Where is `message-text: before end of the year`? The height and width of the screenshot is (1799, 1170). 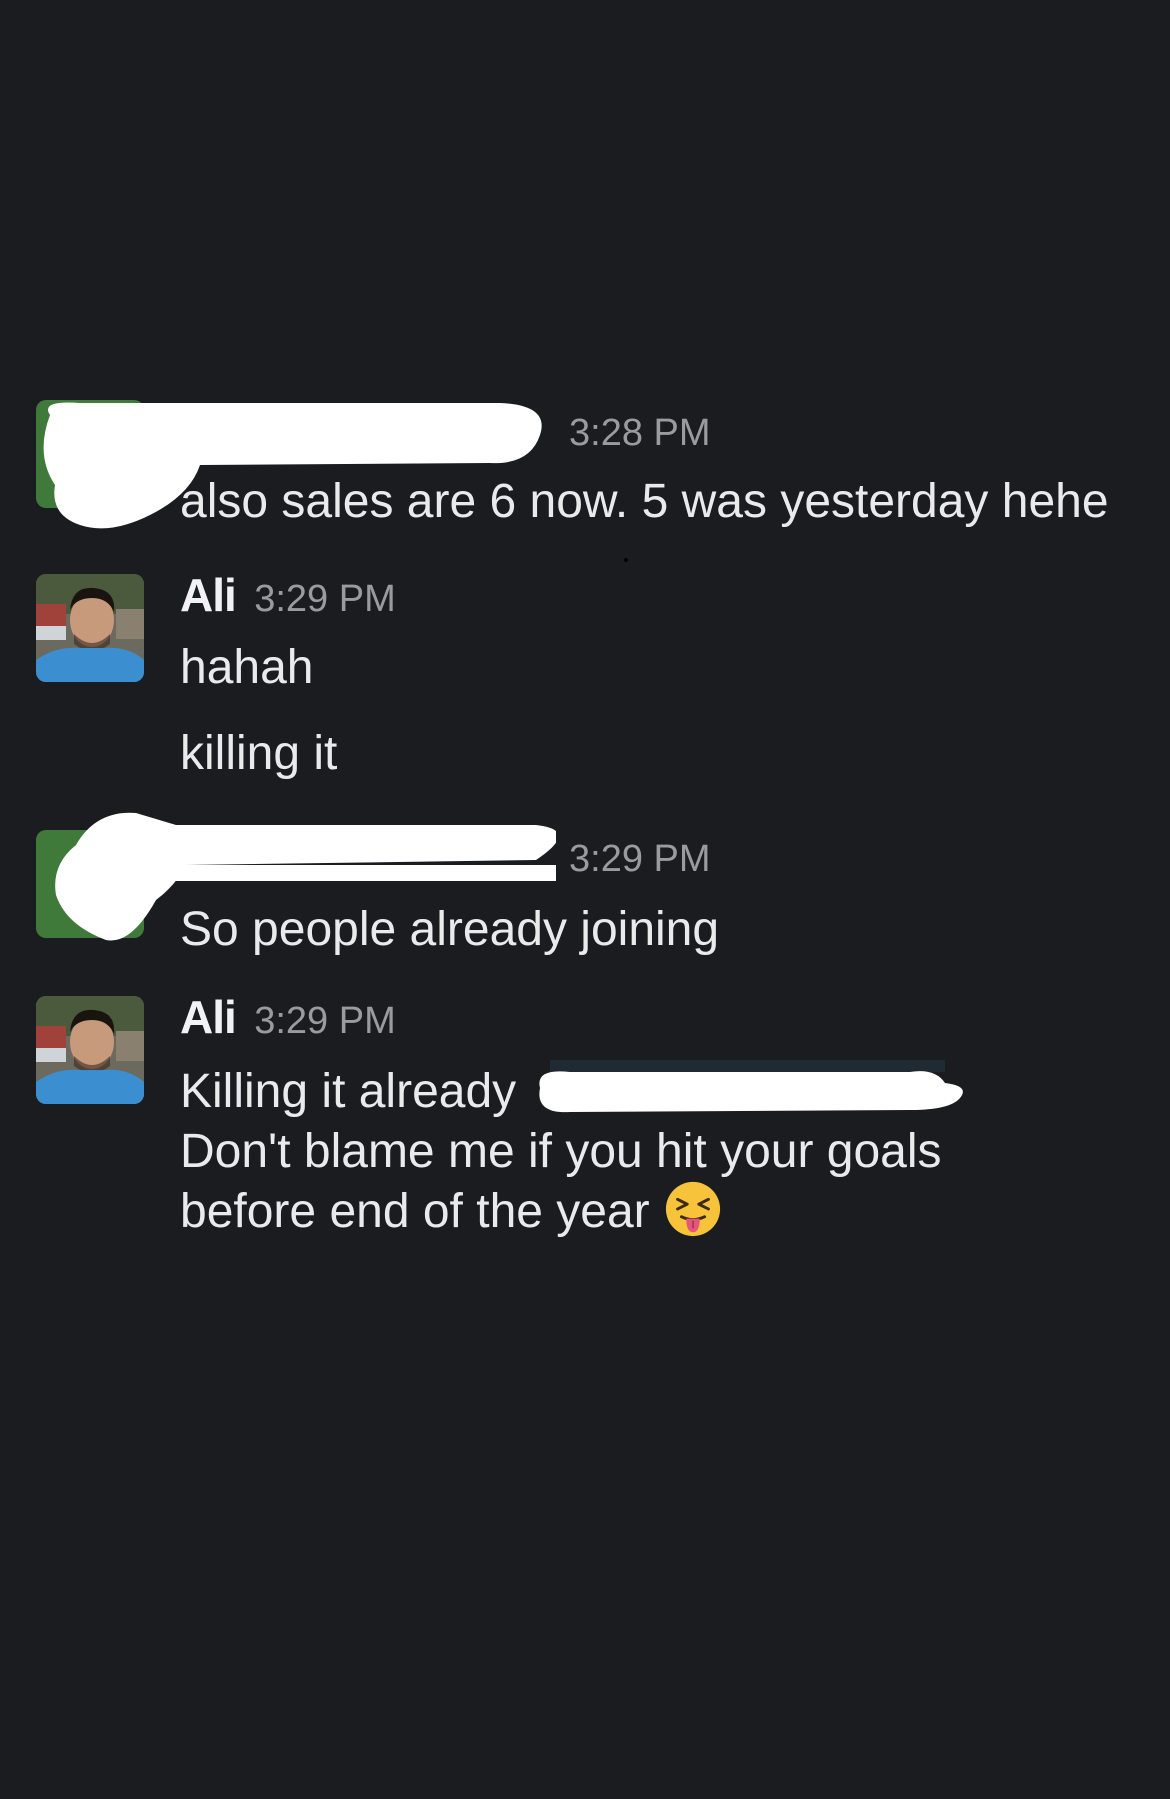 message-text: before end of the year is located at coordinates (451, 1212).